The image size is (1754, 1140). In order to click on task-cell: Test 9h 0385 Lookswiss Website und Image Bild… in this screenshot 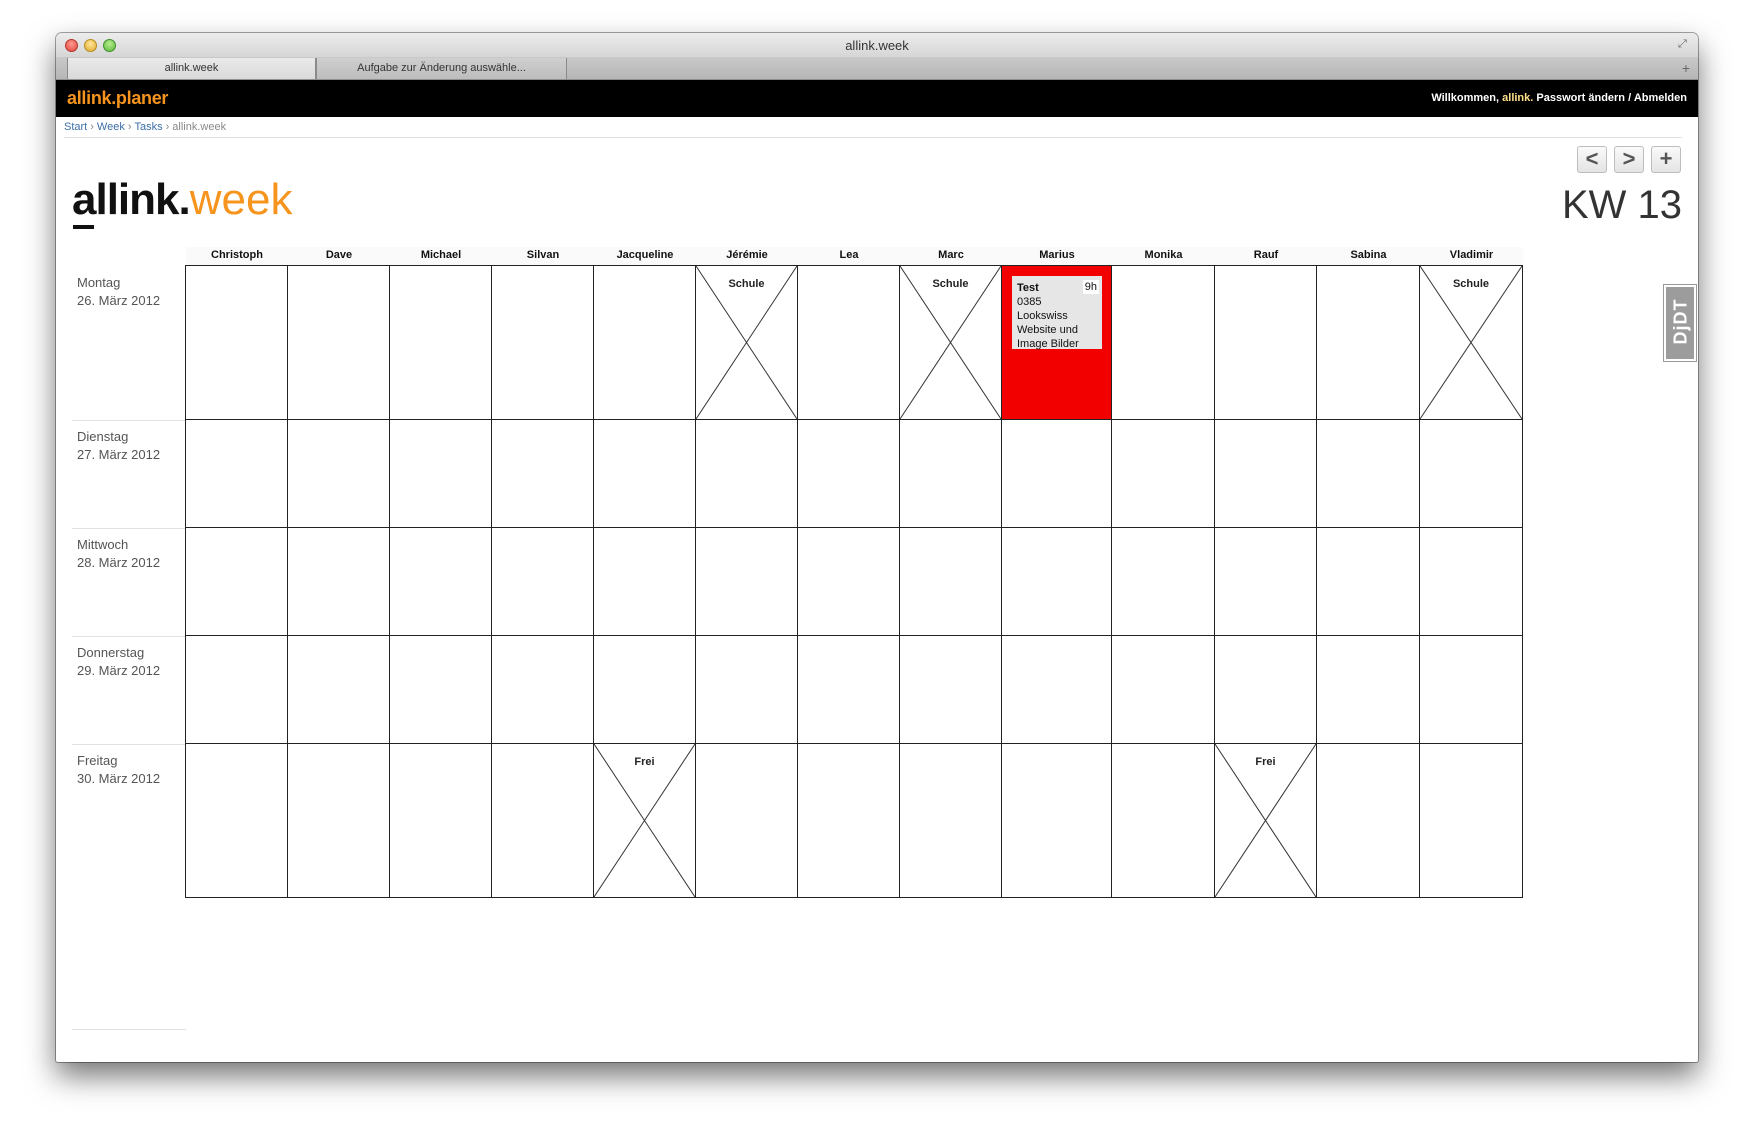, I will do `click(1056, 342)`.